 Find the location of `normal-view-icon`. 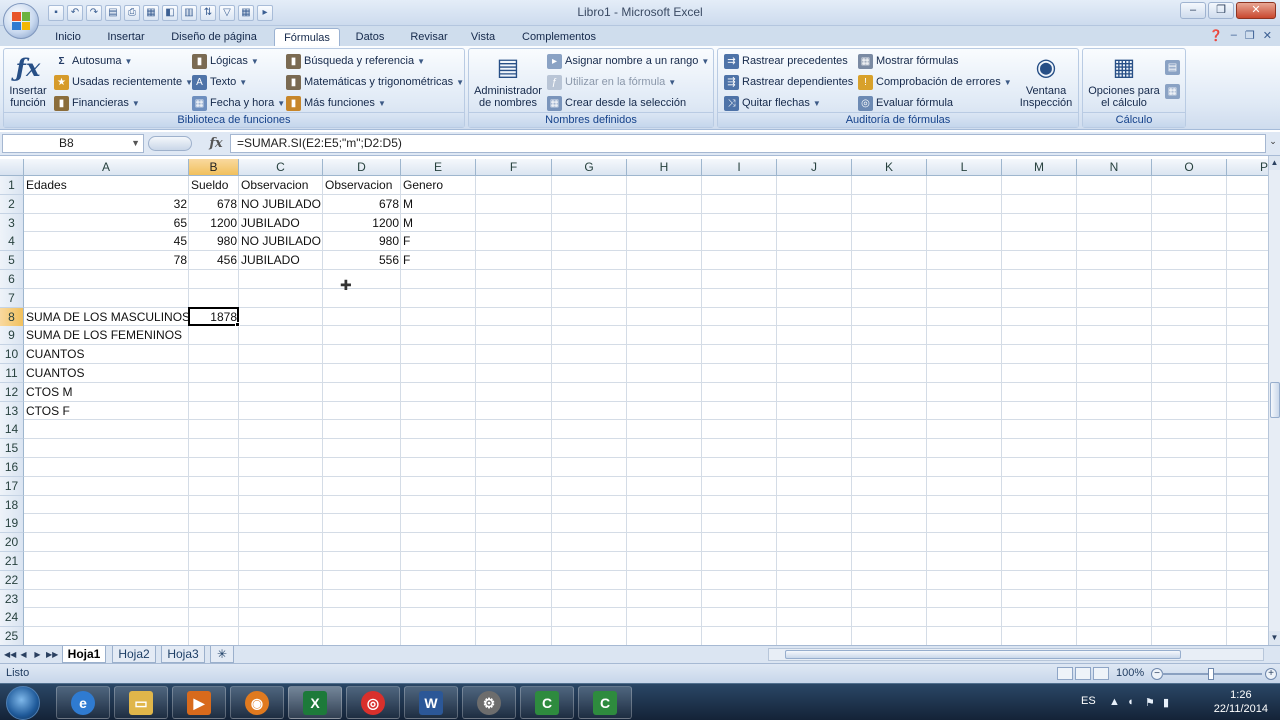

normal-view-icon is located at coordinates (1065, 673).